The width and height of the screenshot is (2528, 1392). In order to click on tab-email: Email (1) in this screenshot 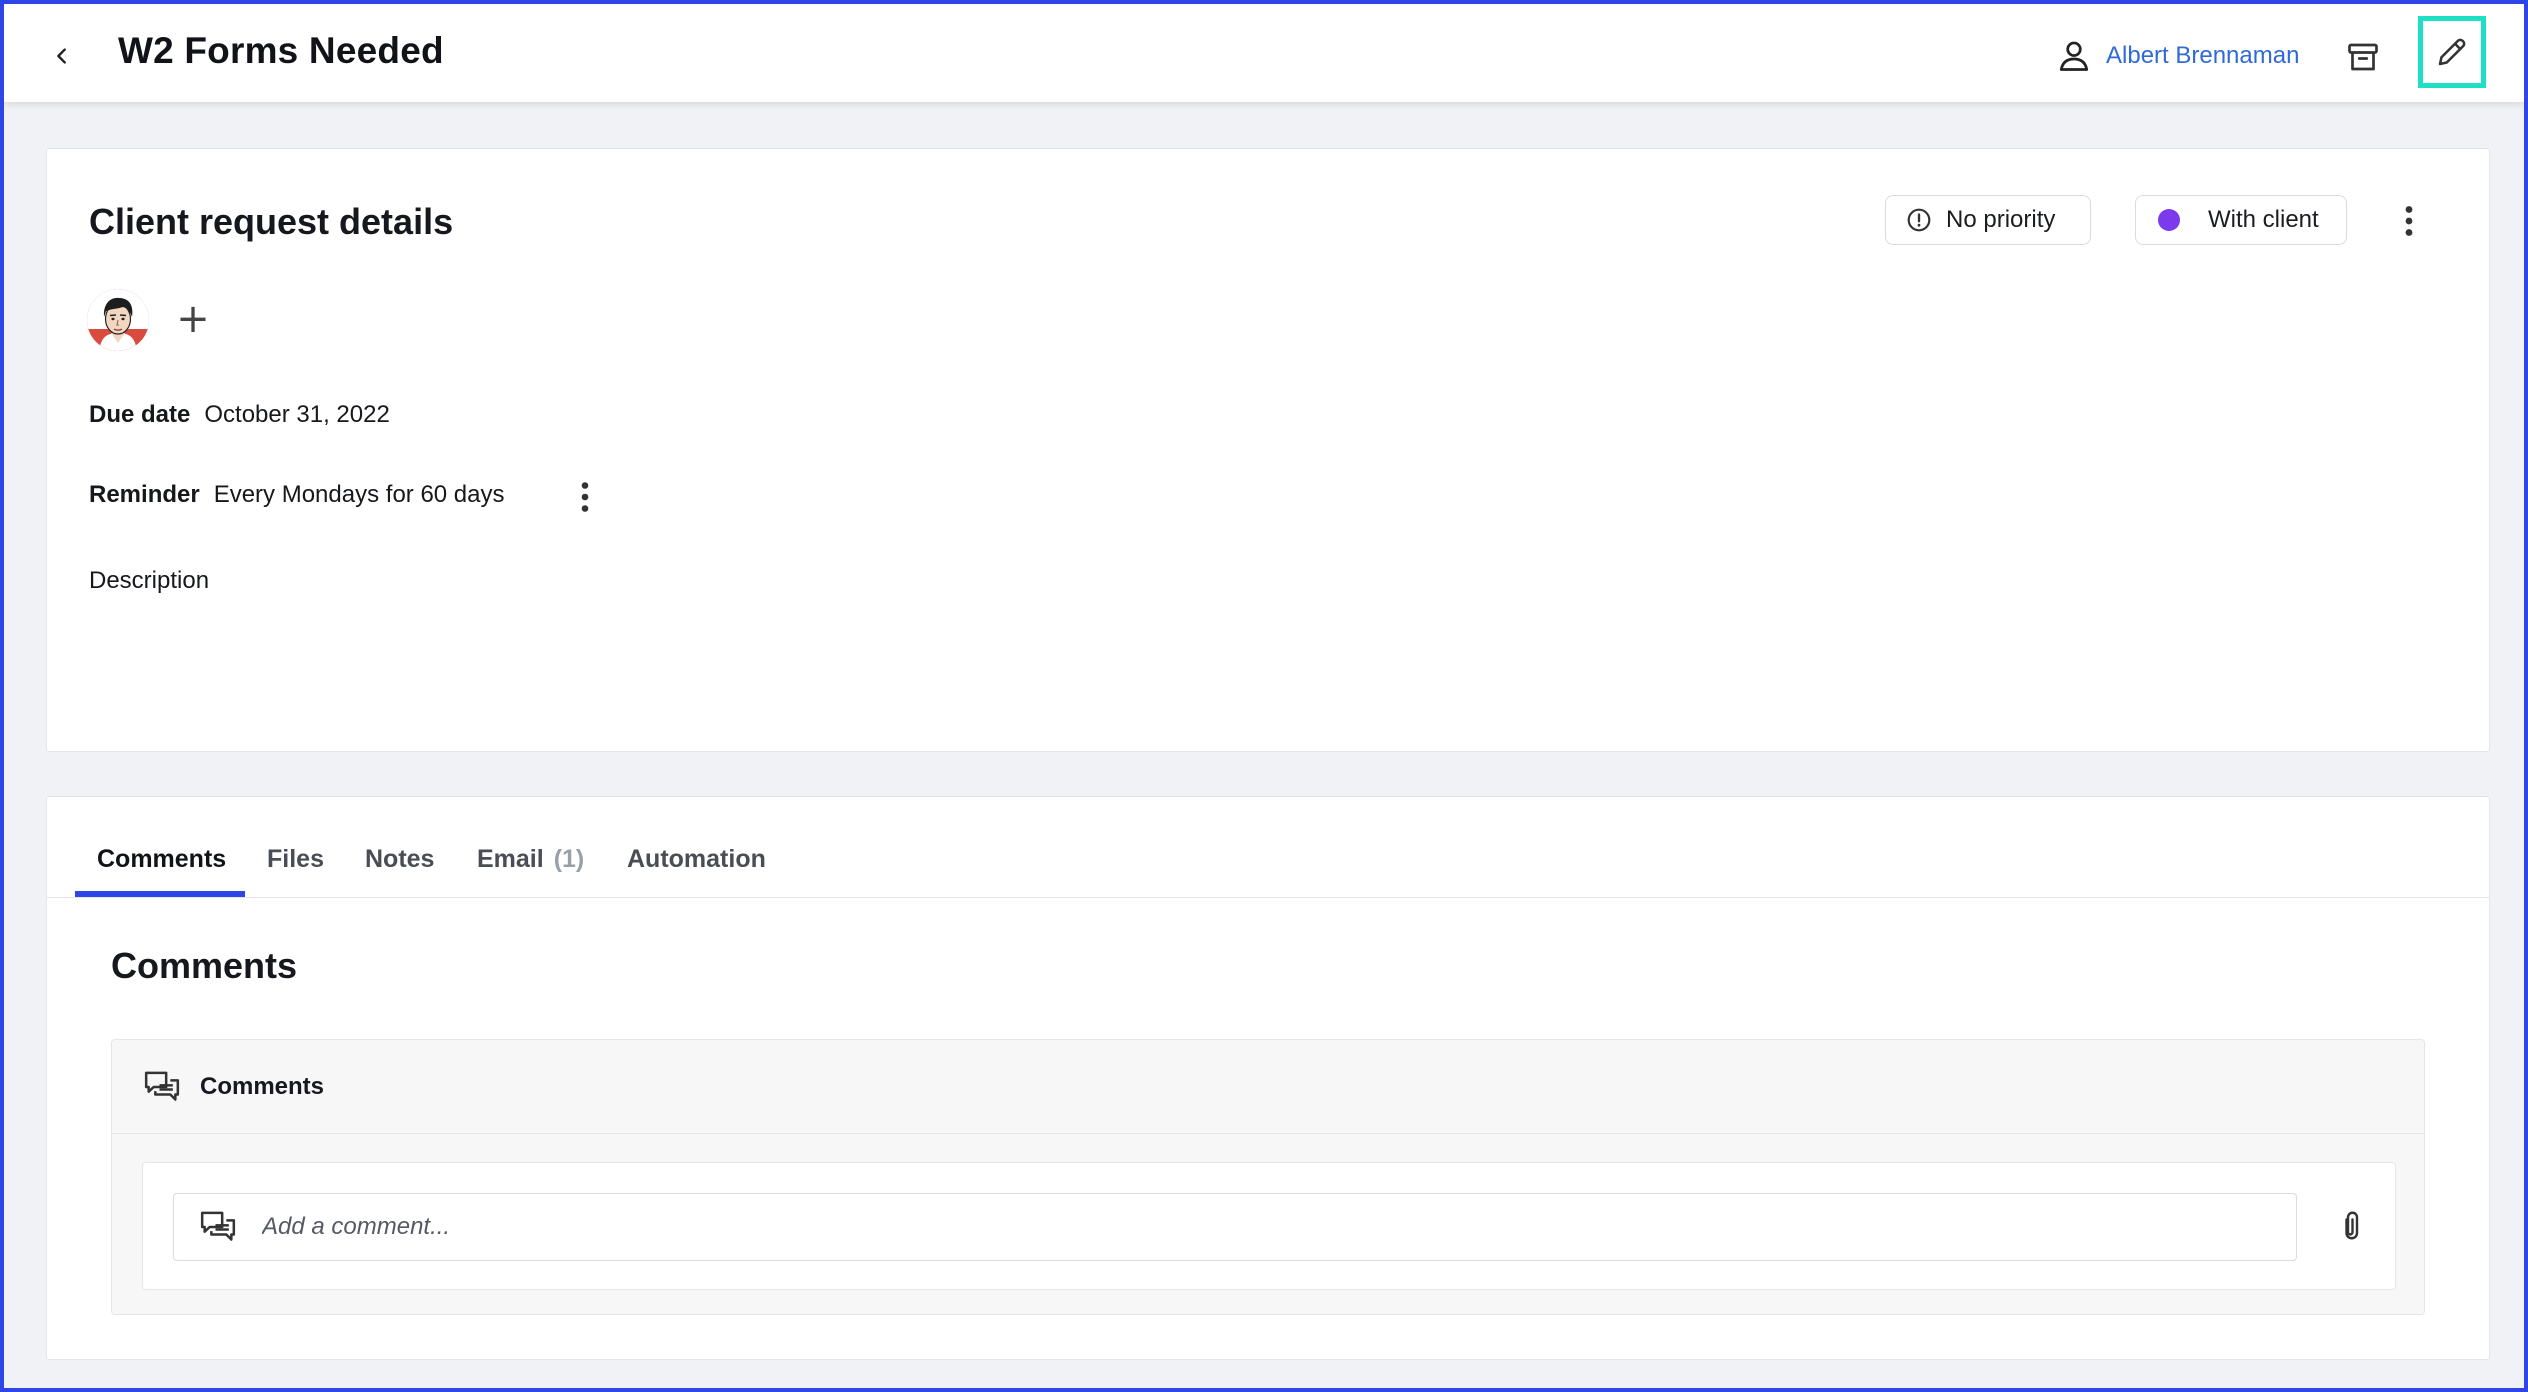, I will do `click(530, 859)`.